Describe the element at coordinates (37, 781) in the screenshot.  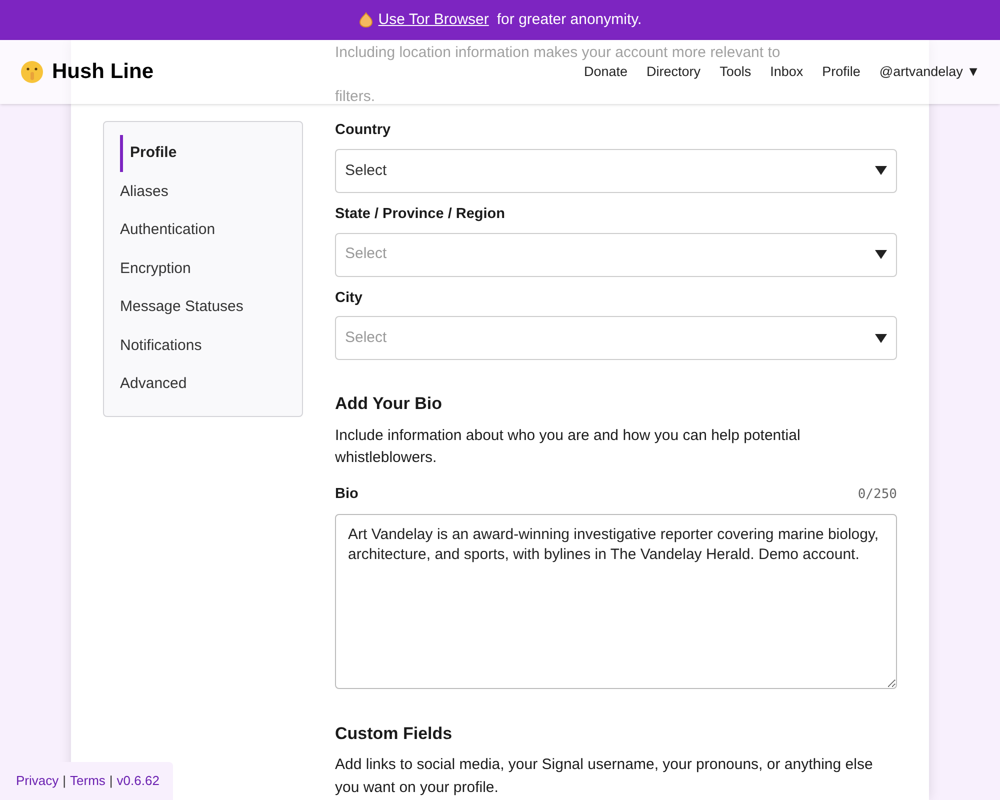
I see `footer-link: Privacy` at that location.